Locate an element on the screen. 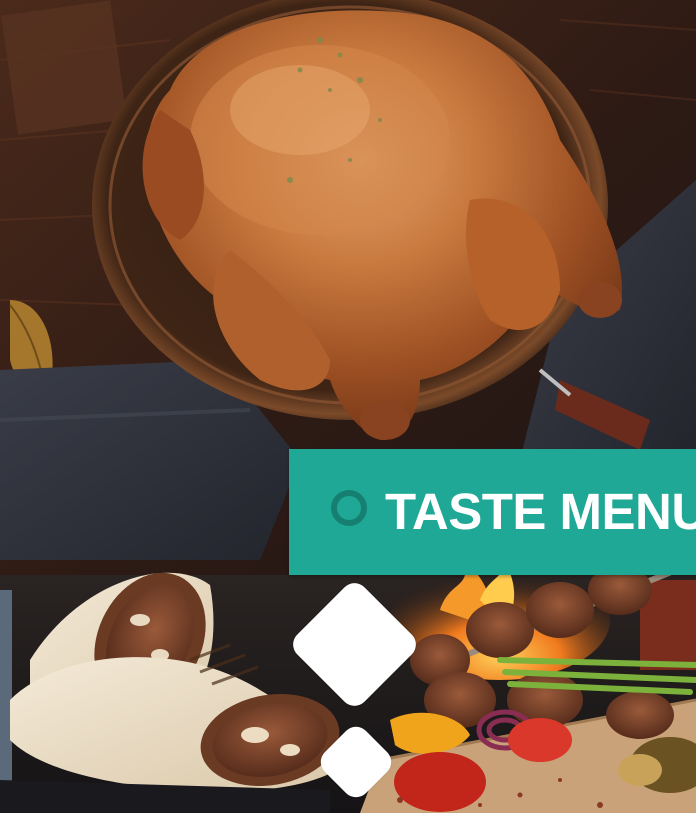 Image resolution: width=696 pixels, height=813 pixels. banner-title: TASTE MENU is located at coordinates (540, 511).